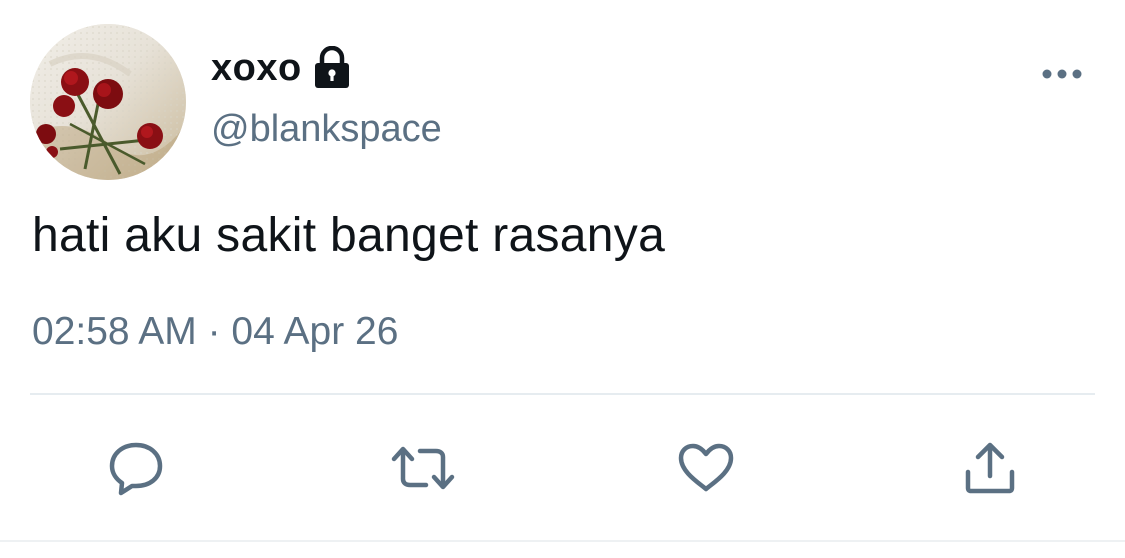 The image size is (1125, 558). I want to click on tweet-text: hati aku sakit banget rasanya, so click(349, 235).